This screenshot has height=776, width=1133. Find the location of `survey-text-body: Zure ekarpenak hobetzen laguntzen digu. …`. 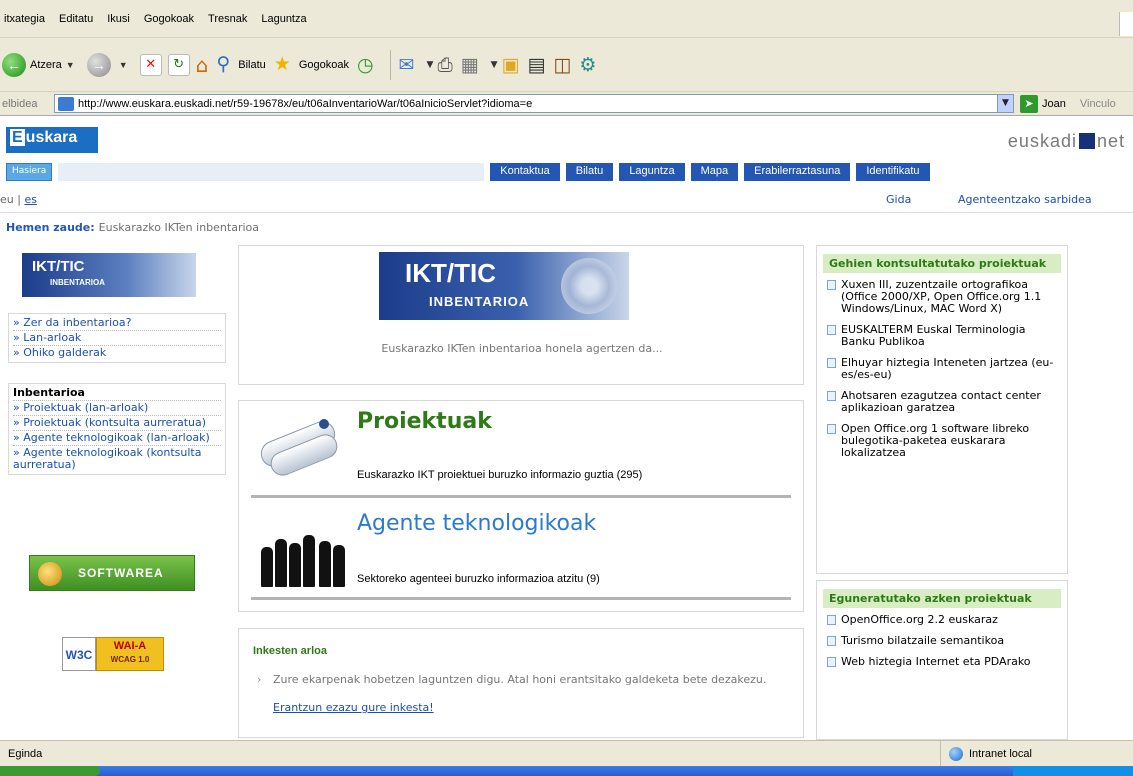

survey-text-body: Zure ekarpenak hobetzen laguntzen digu. … is located at coordinates (520, 679).